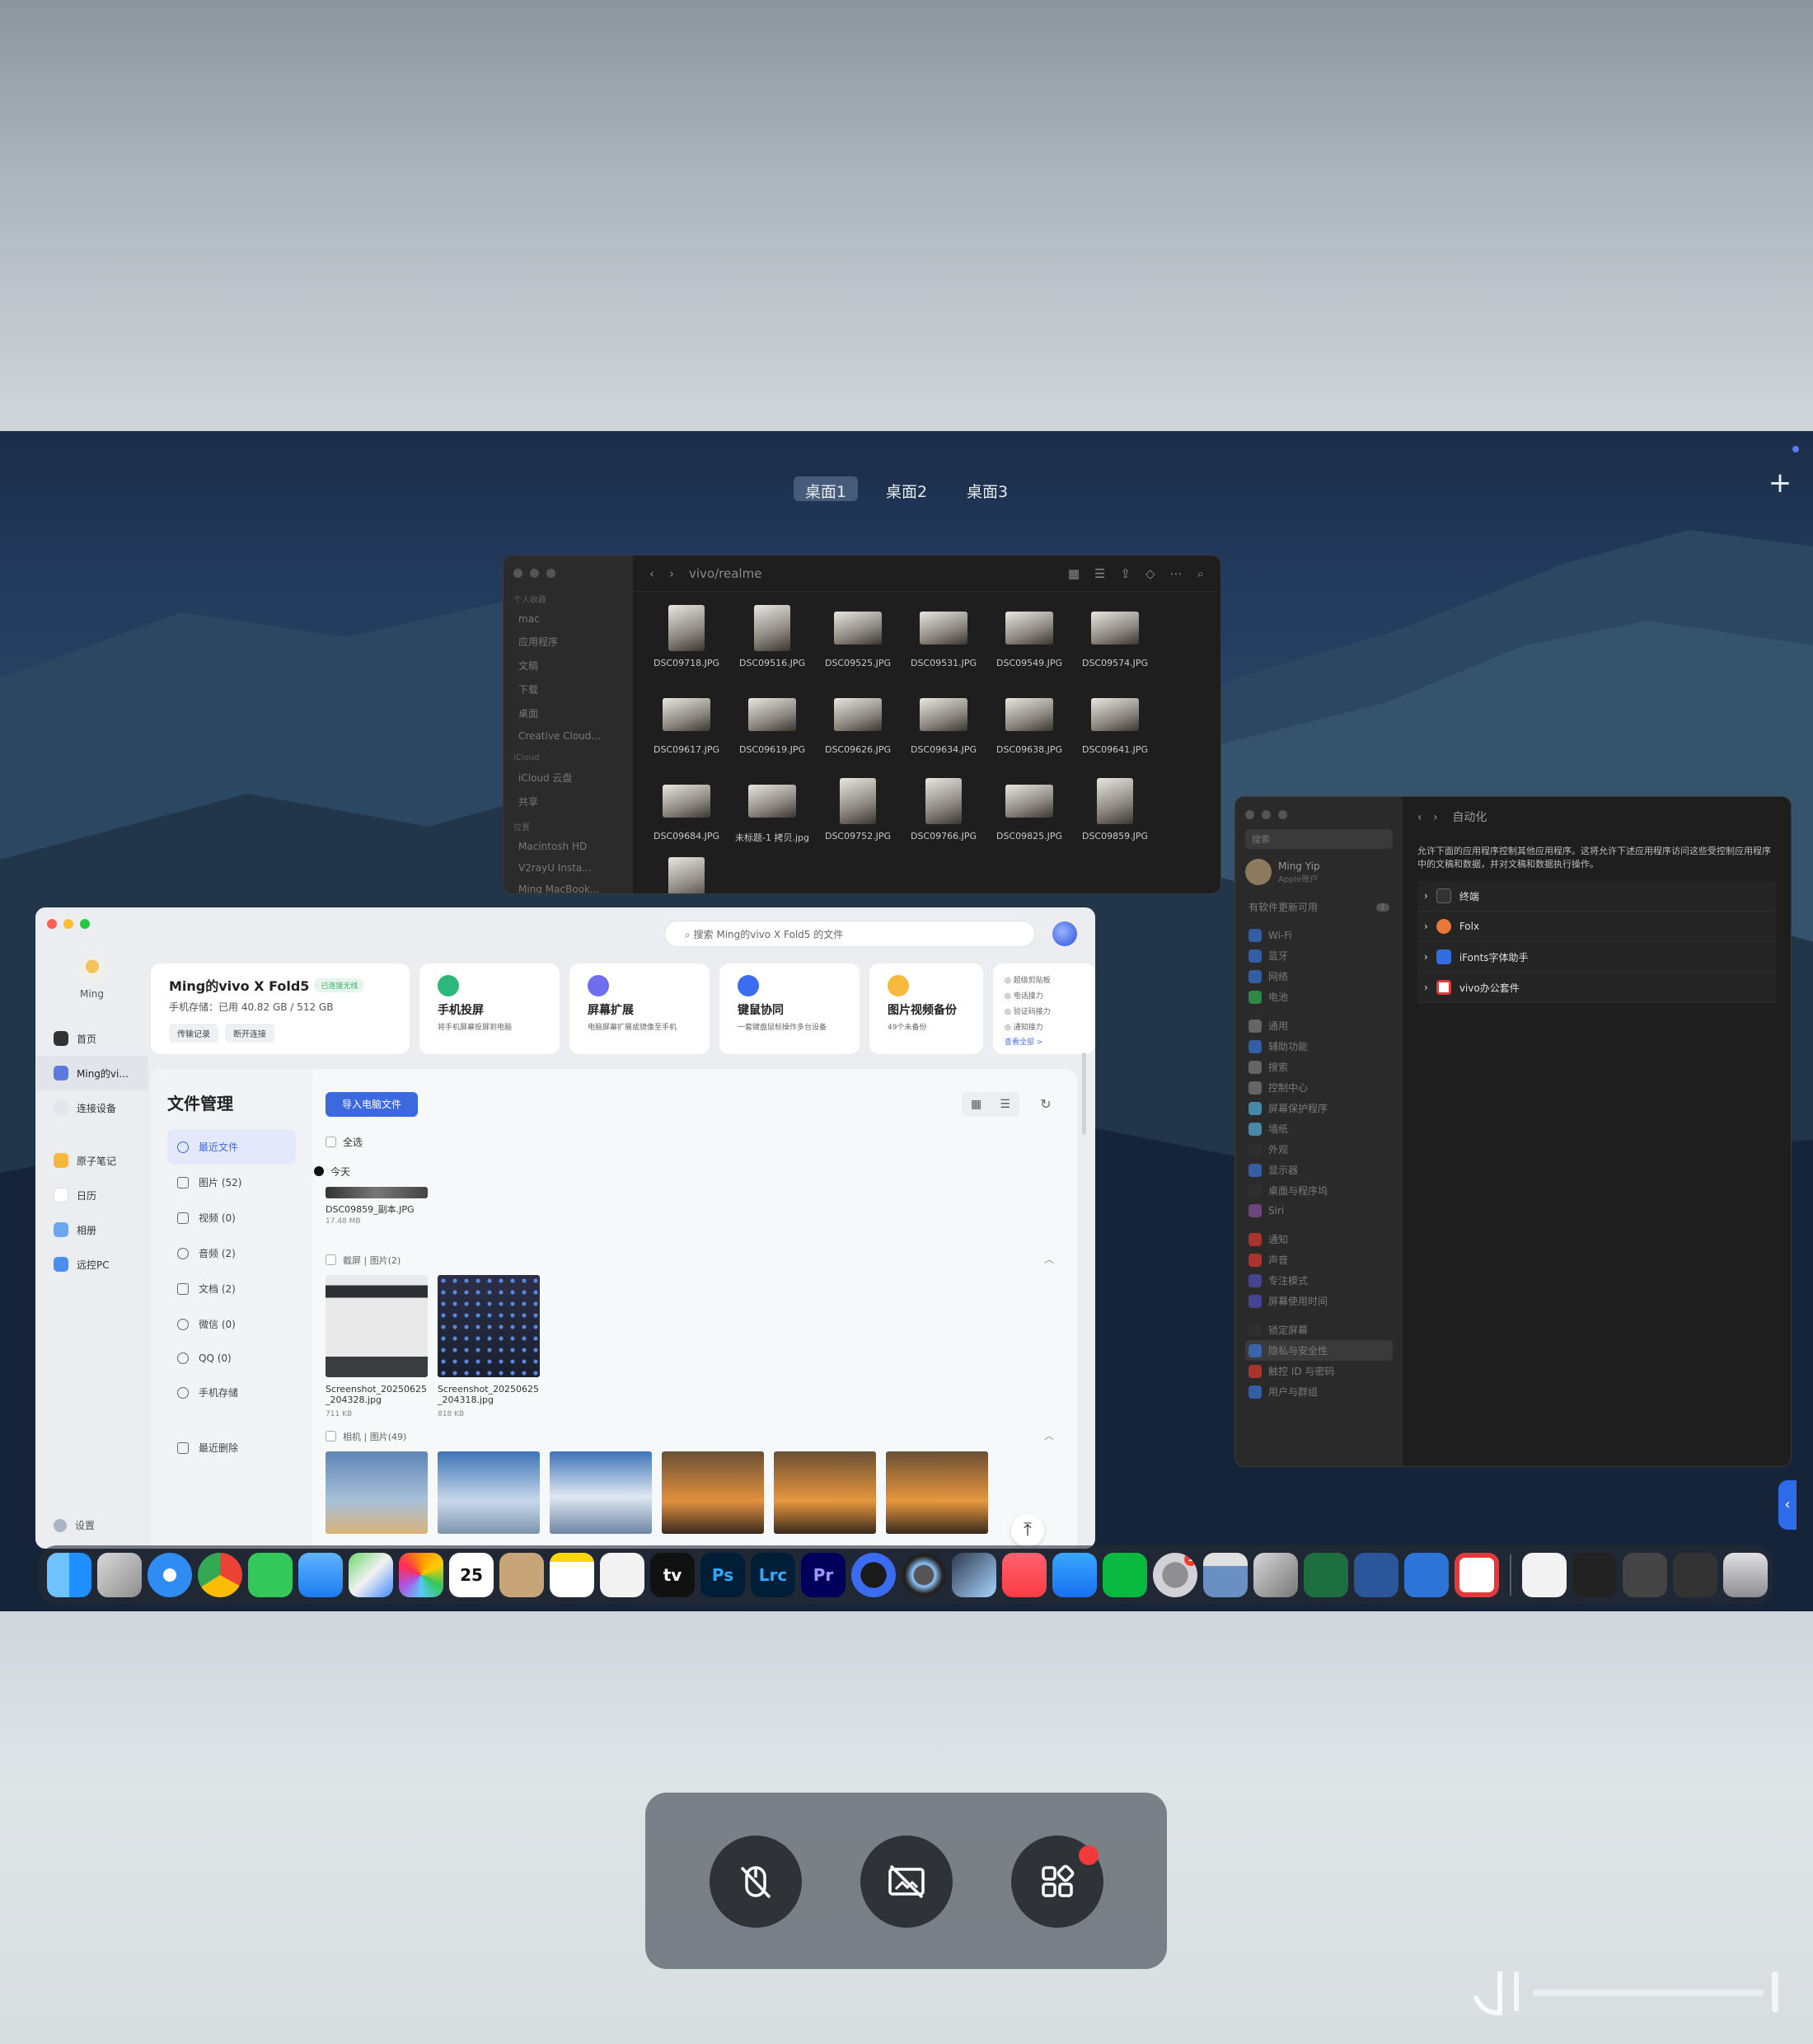 The width and height of the screenshot is (1813, 2044). What do you see at coordinates (1319, 1067) in the screenshot?
I see `settings-sidebar-item: 搜索` at bounding box center [1319, 1067].